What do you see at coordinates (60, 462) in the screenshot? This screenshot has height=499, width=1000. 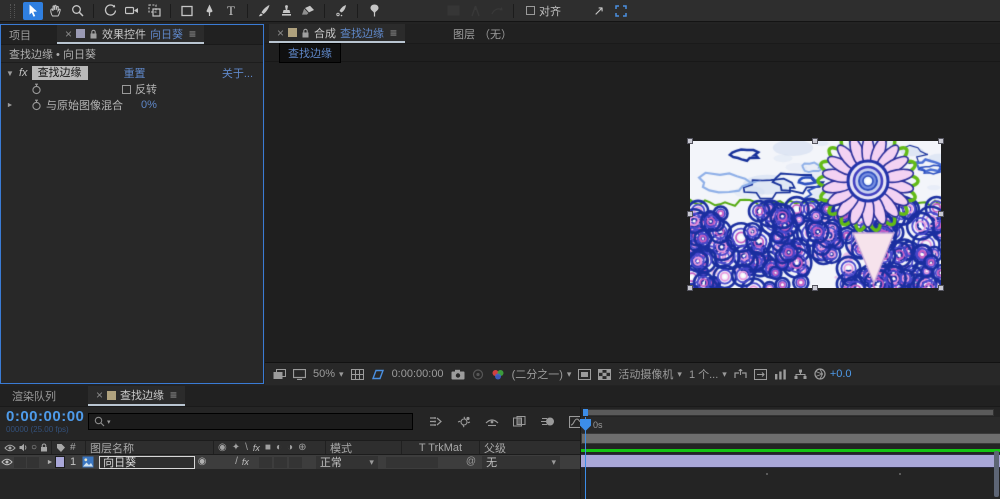 I see `layer-label-color` at bounding box center [60, 462].